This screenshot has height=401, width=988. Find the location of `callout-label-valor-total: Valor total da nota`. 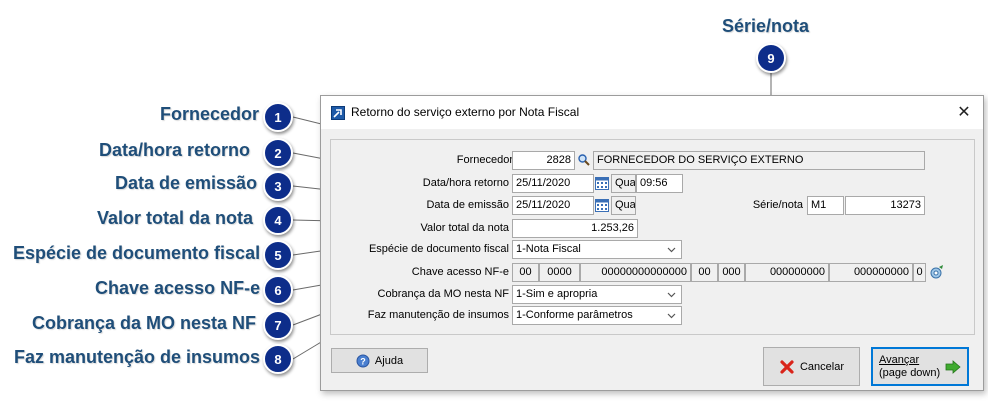

callout-label-valor-total: Valor total da nota is located at coordinates (175, 218).